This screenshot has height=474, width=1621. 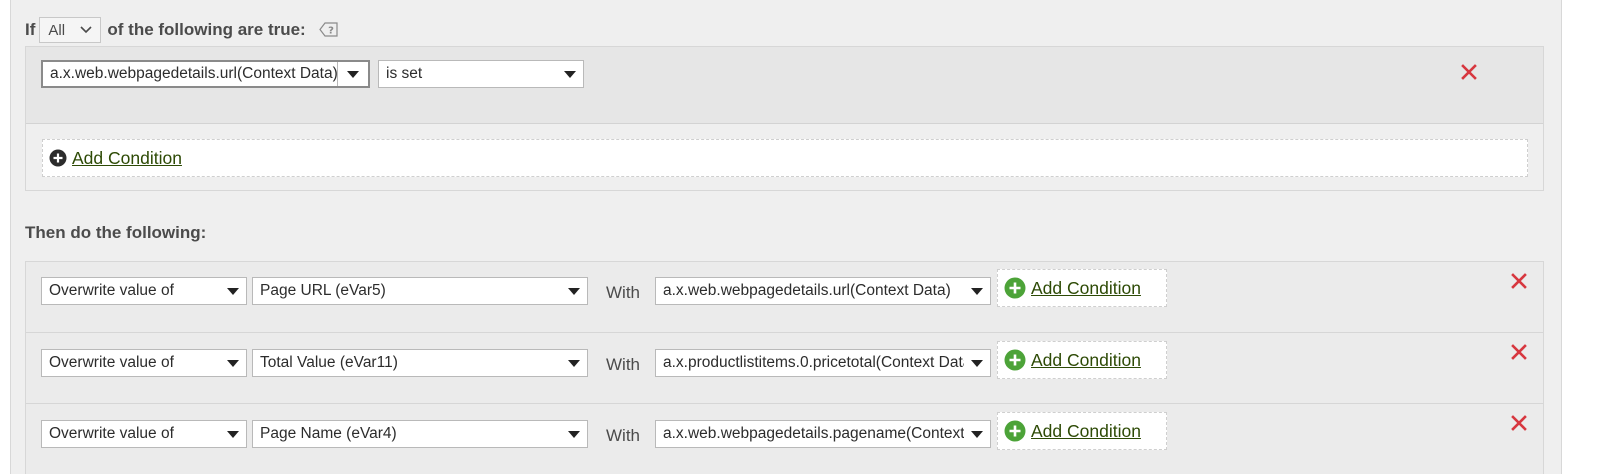 I want to click on condition-field-value: a.x.web.webpagedetails.url(Context Data), so click(x=193, y=73).